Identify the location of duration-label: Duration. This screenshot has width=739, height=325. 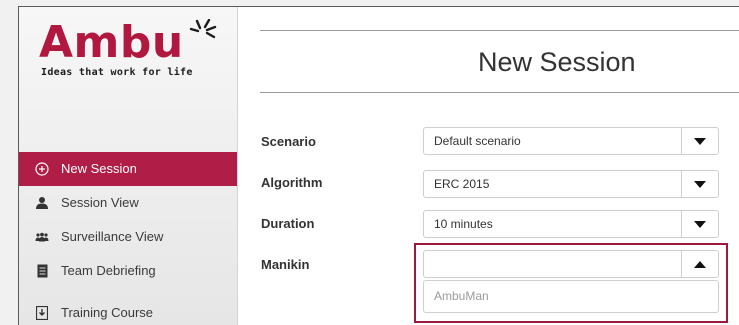
(288, 223).